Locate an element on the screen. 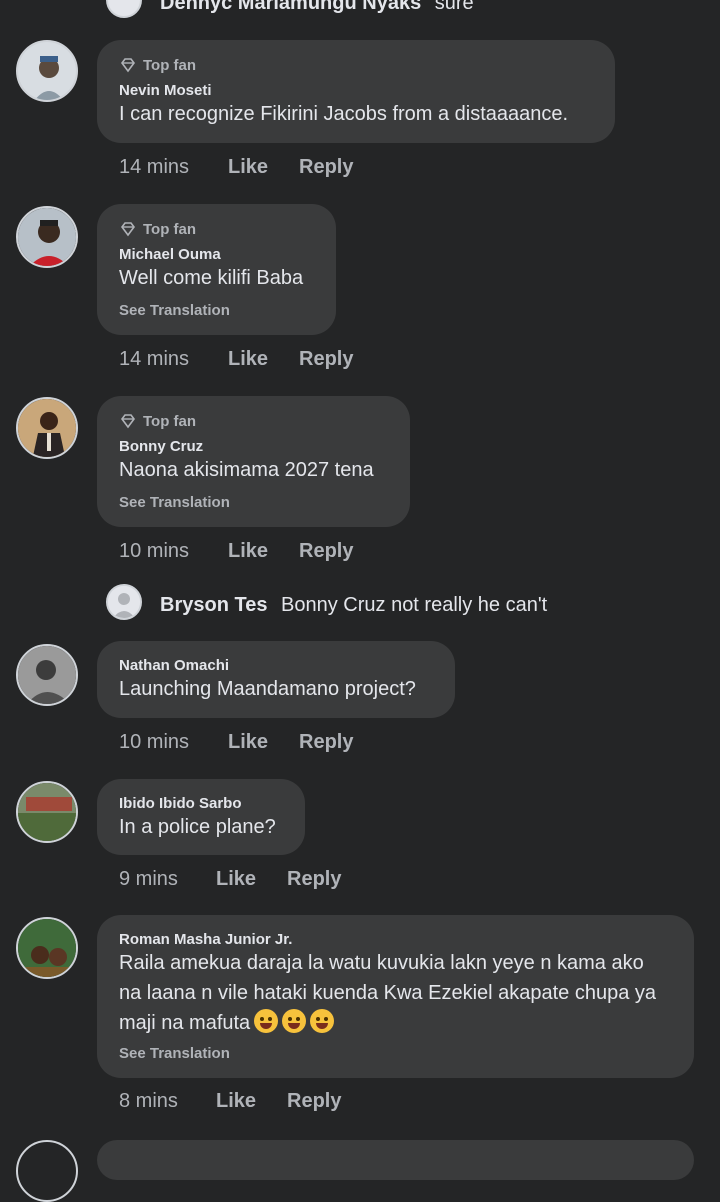  comment-author: Roman Masha Junior Jr. is located at coordinates (205, 939).